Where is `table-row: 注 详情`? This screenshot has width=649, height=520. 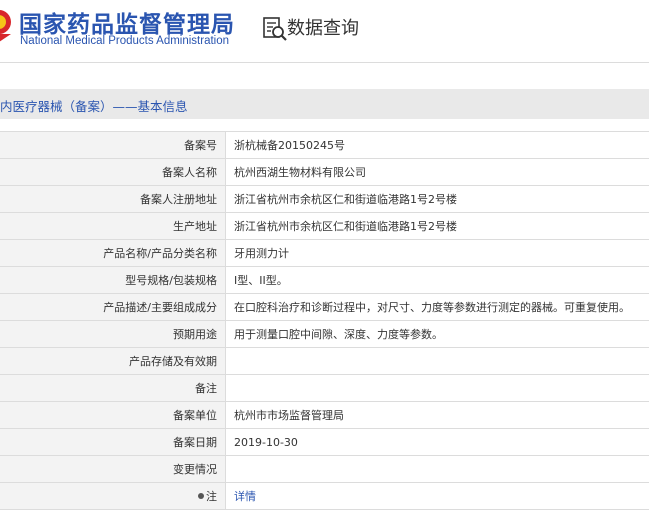
table-row: 注 详情 is located at coordinates (324, 496).